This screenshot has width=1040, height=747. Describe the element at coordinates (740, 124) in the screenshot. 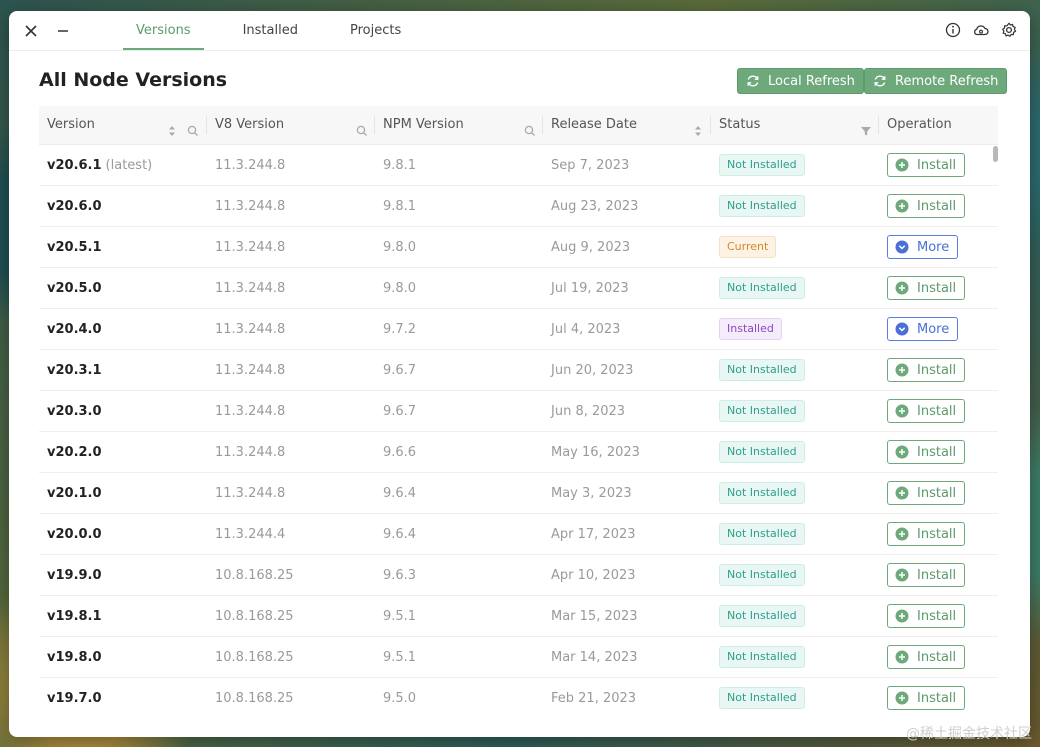

I see `col-status-label: Status` at that location.